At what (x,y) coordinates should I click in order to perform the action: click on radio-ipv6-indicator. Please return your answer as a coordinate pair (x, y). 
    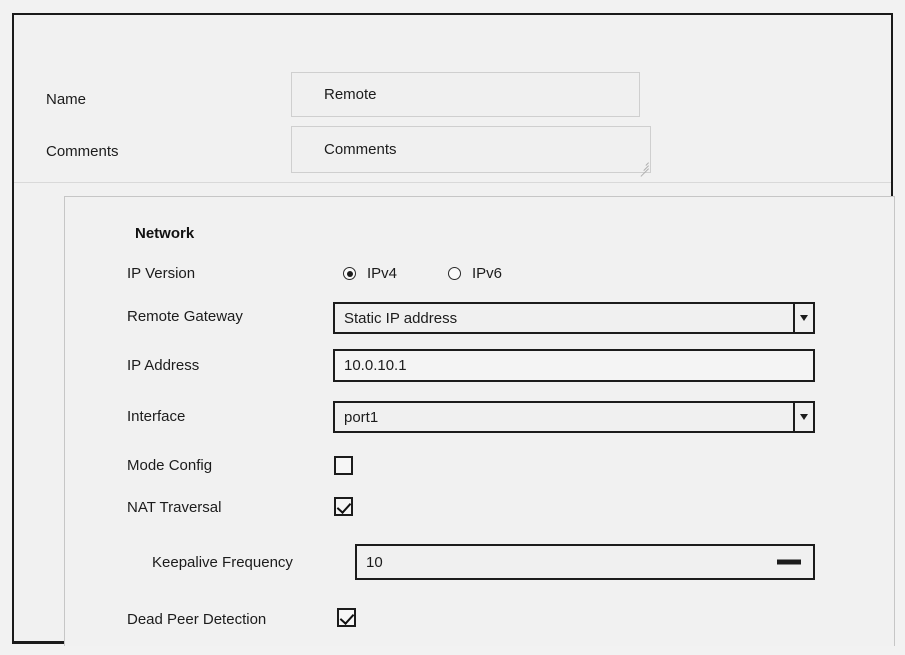
    Looking at the image, I should click on (454, 273).